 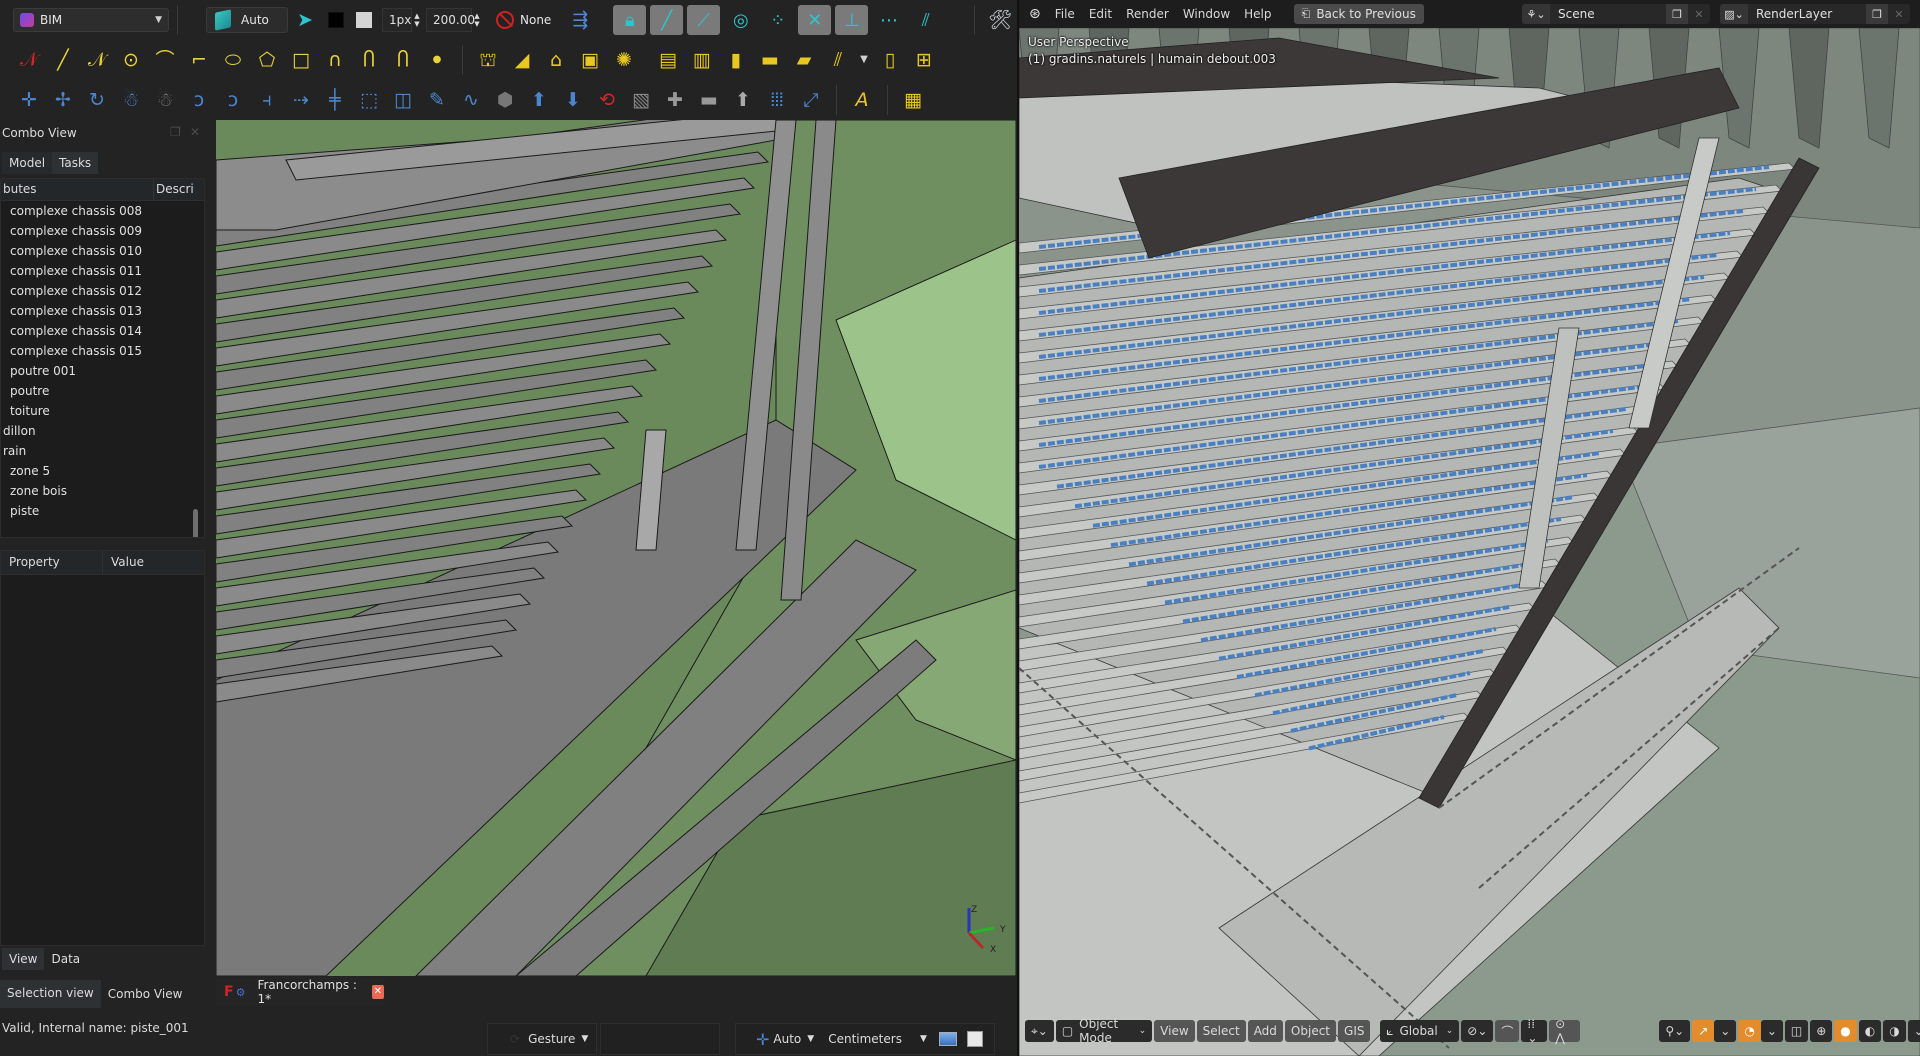 I want to click on offset-icon: ↄ, so click(x=199, y=100).